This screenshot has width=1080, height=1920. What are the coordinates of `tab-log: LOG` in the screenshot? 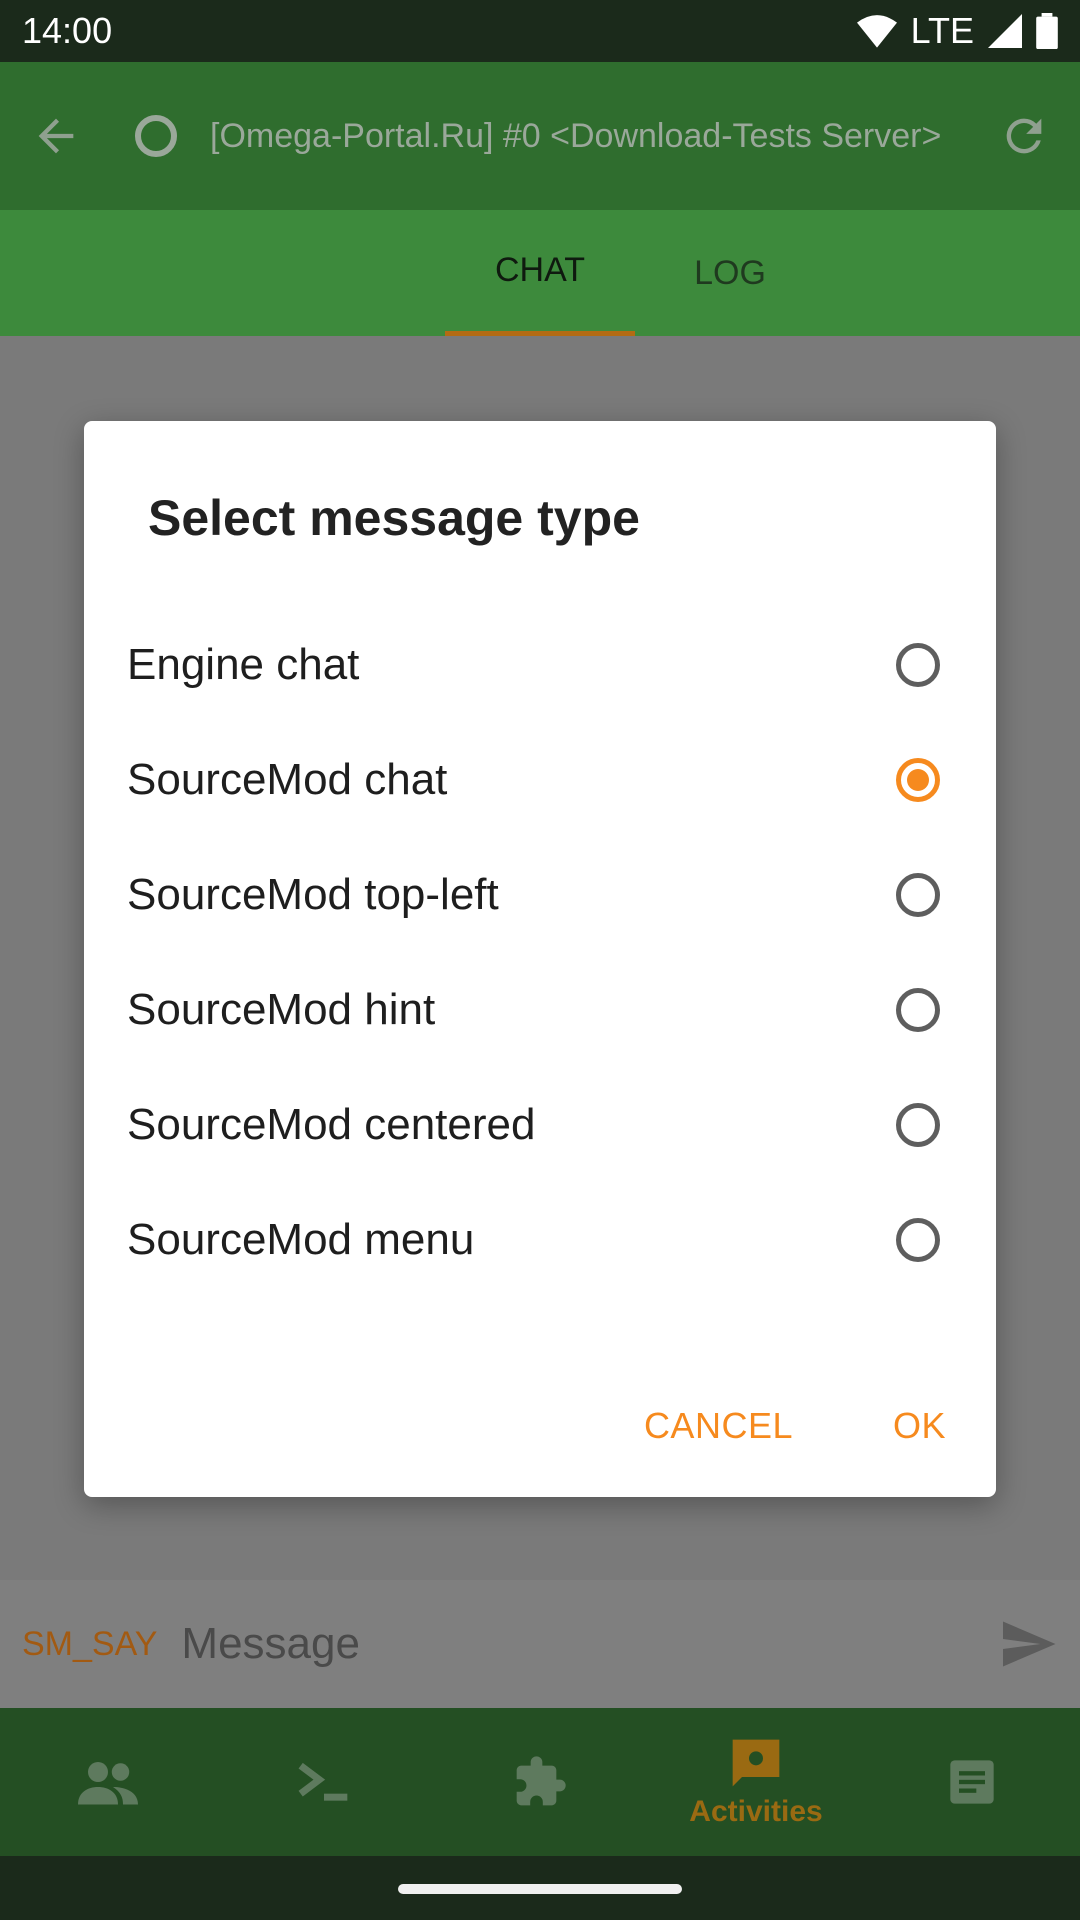 It's located at (730, 273).